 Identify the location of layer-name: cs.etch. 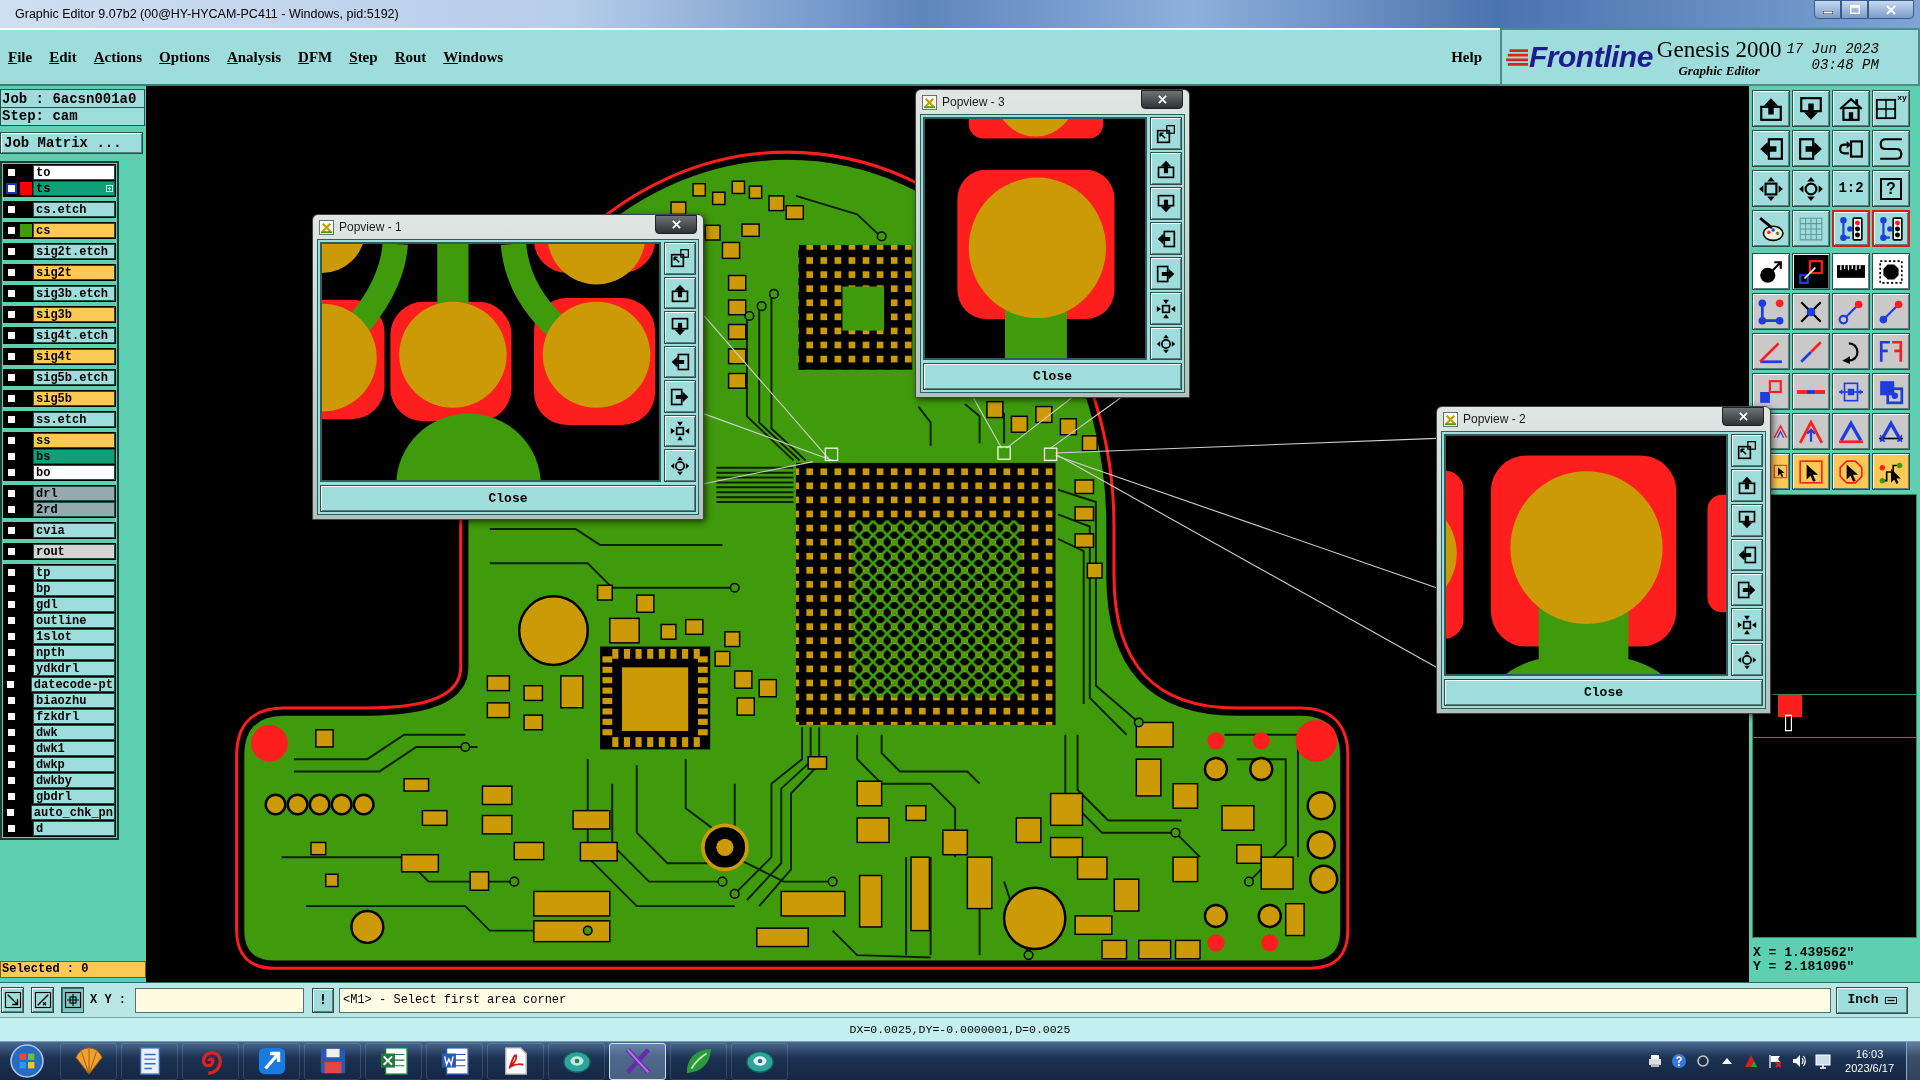
(74, 209).